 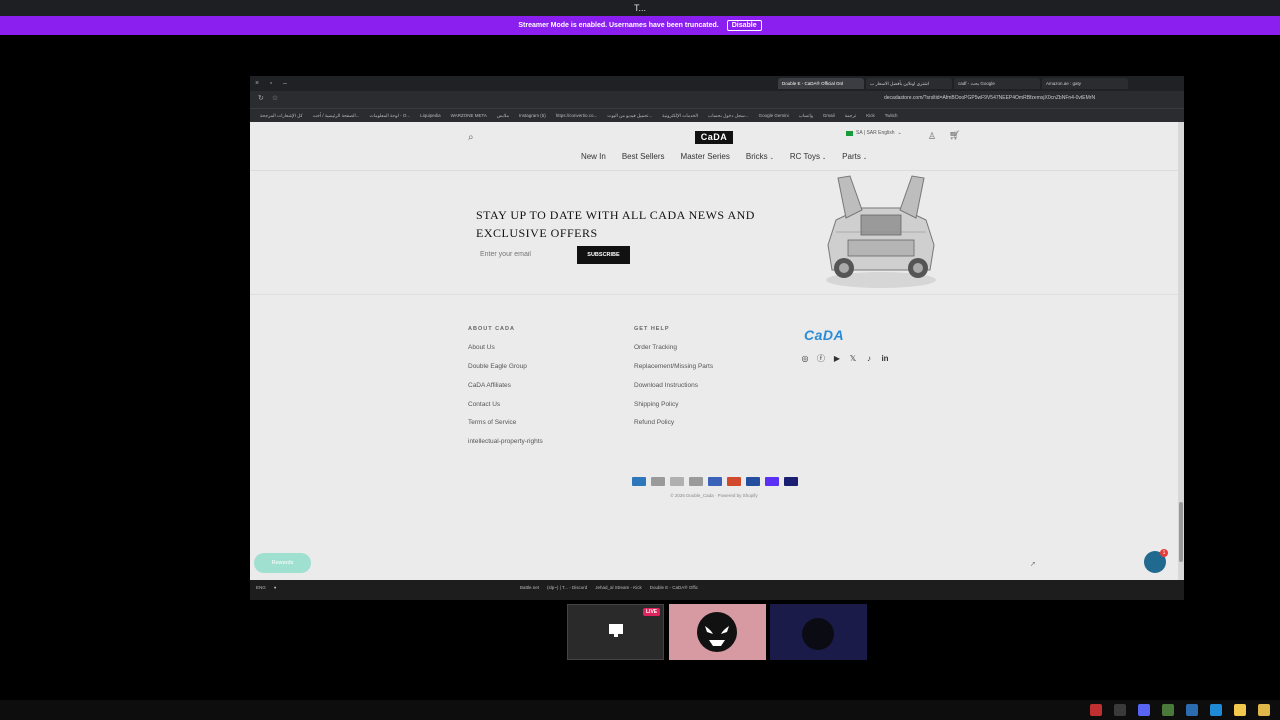 I want to click on venom-avatar-icon, so click(x=717, y=632).